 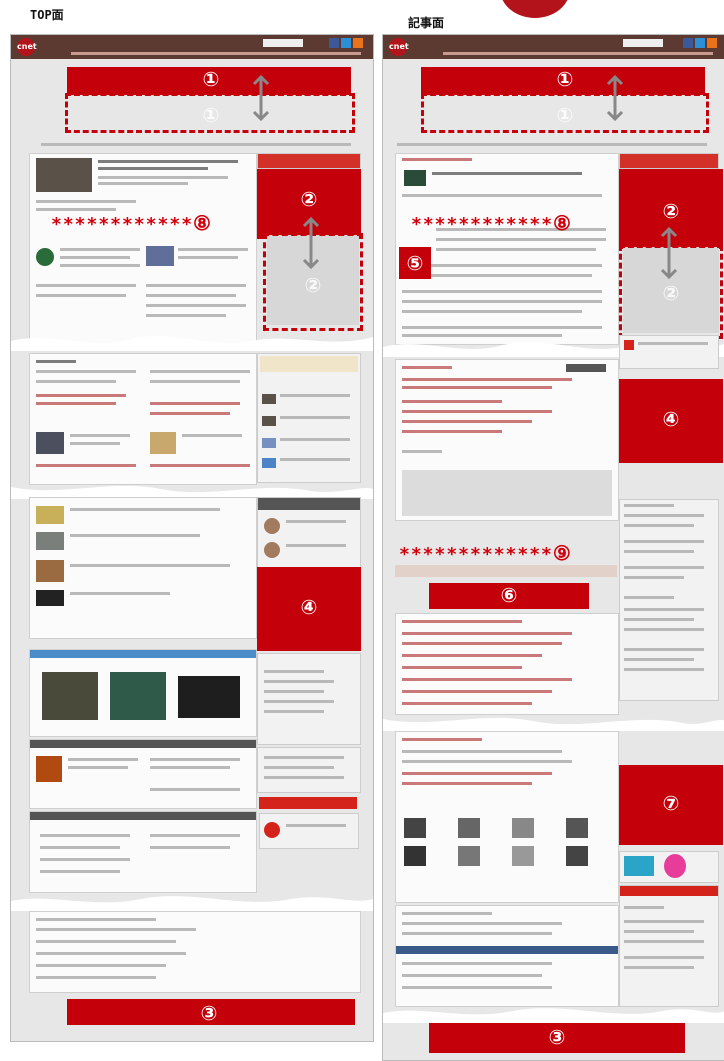 I want to click on marker-5: ⑤, so click(x=415, y=263).